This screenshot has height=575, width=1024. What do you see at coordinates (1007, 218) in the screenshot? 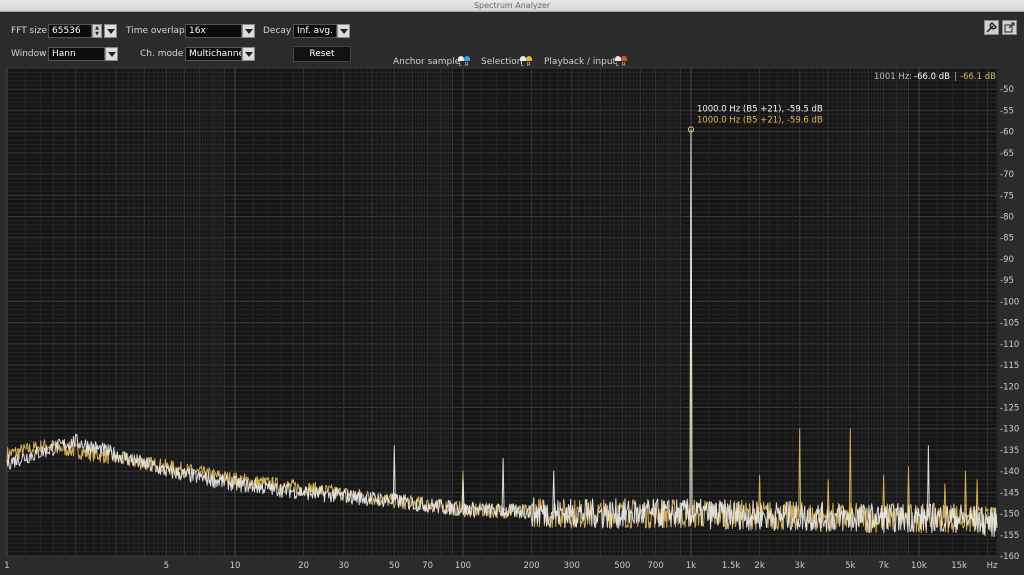
I see `y-tick-label: -80` at bounding box center [1007, 218].